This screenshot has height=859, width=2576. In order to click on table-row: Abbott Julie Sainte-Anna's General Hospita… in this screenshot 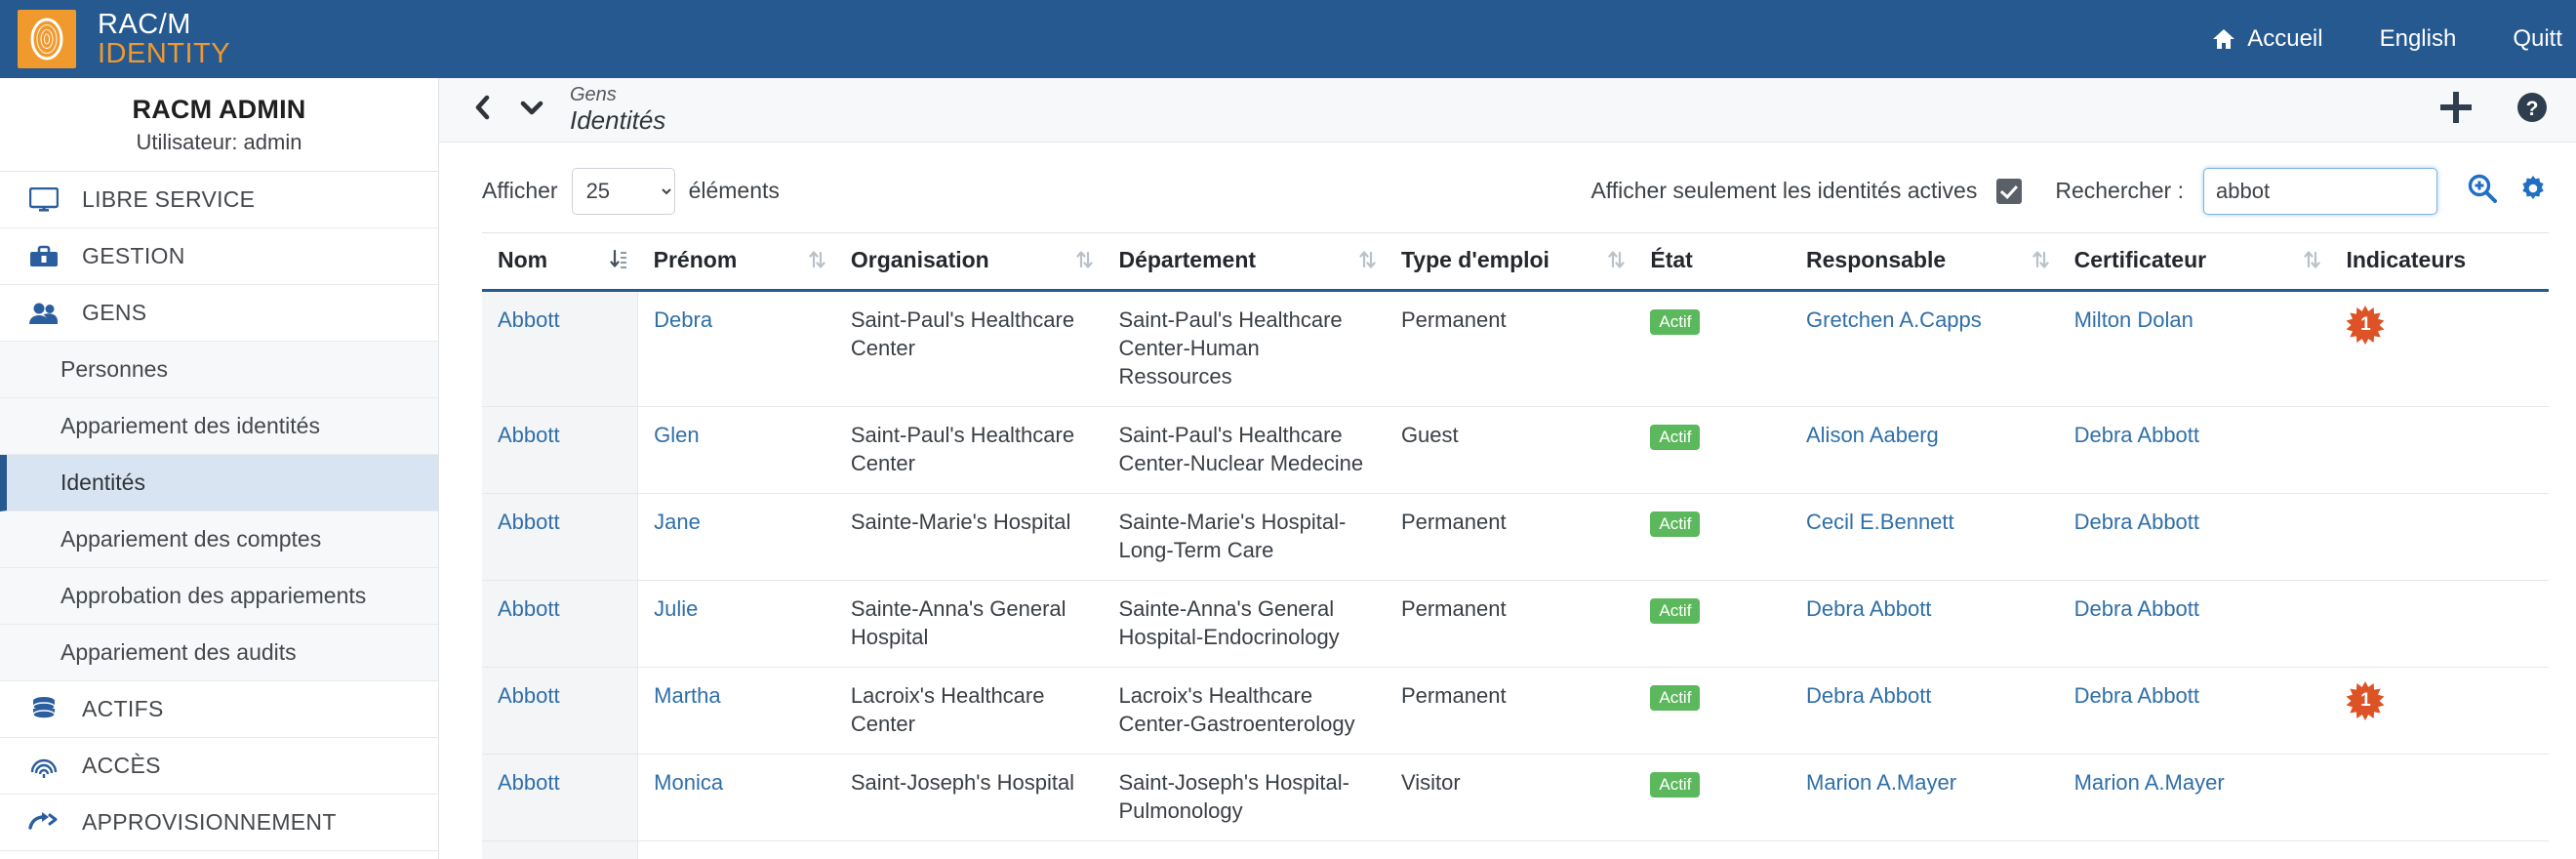, I will do `click(1515, 624)`.